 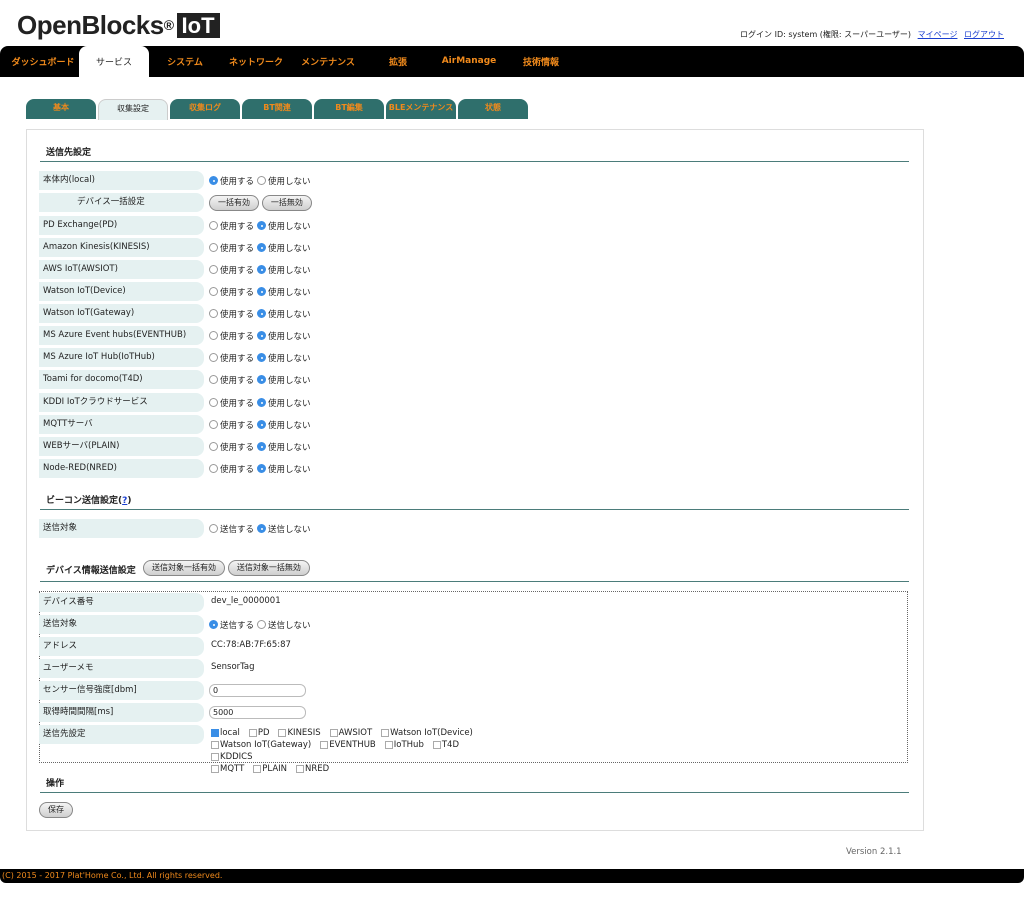 I want to click on device-number-label: デバイス番号, so click(x=121, y=602).